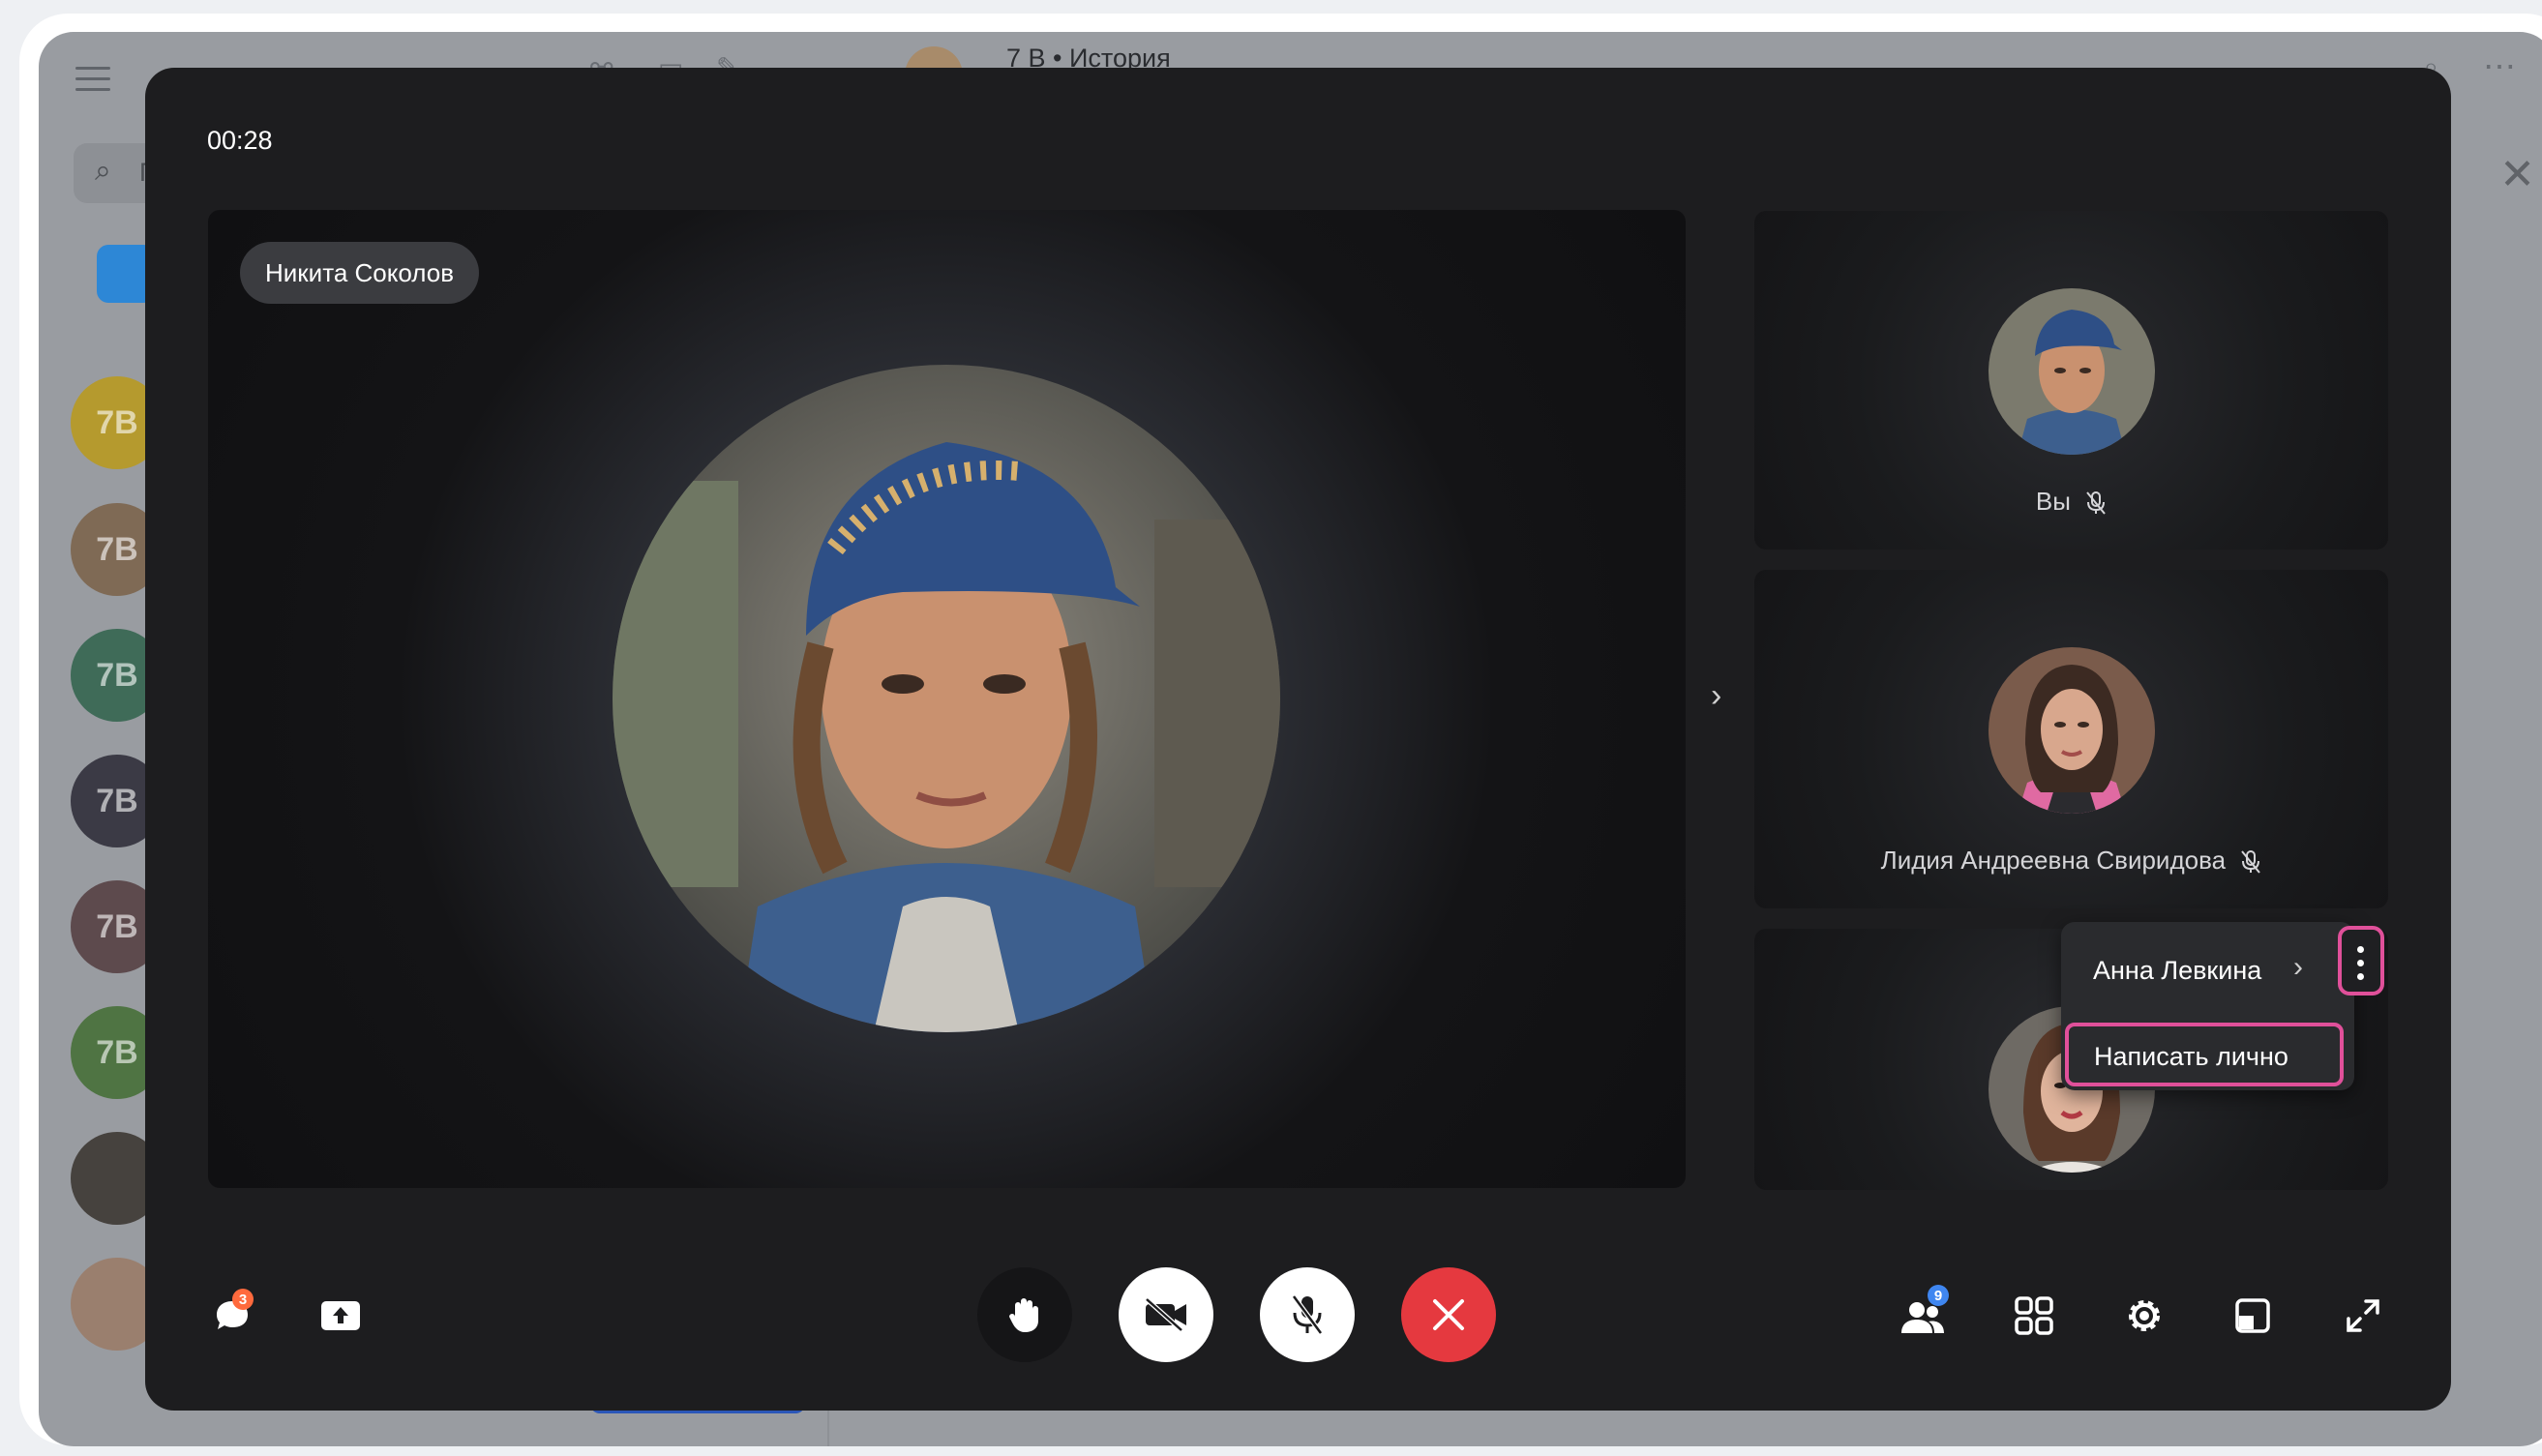 The width and height of the screenshot is (2542, 1456). I want to click on expand-icon, so click(2363, 1316).